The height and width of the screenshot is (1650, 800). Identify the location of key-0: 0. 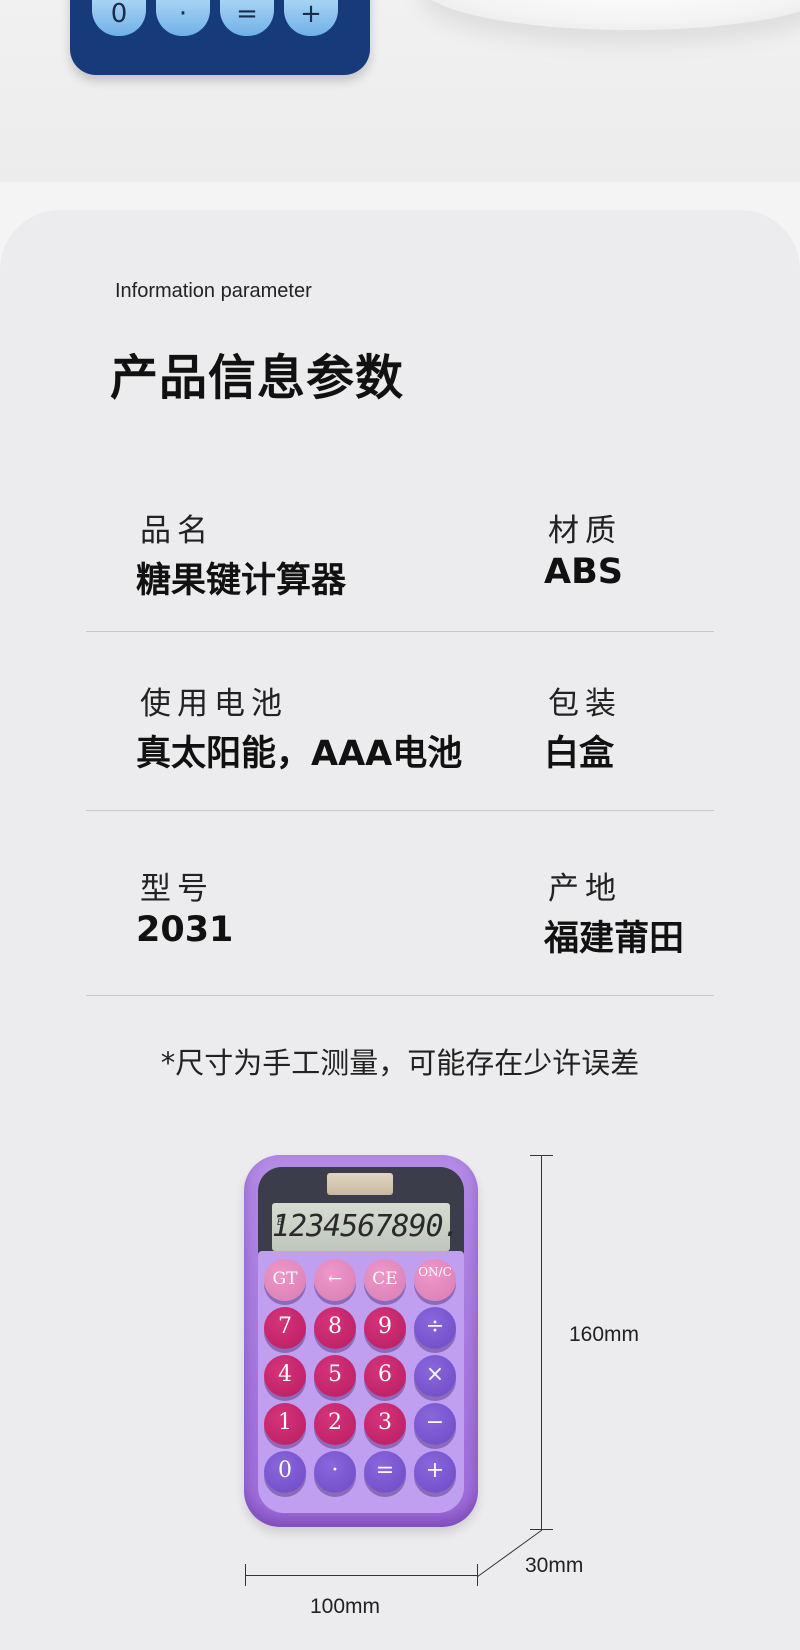
(285, 1472).